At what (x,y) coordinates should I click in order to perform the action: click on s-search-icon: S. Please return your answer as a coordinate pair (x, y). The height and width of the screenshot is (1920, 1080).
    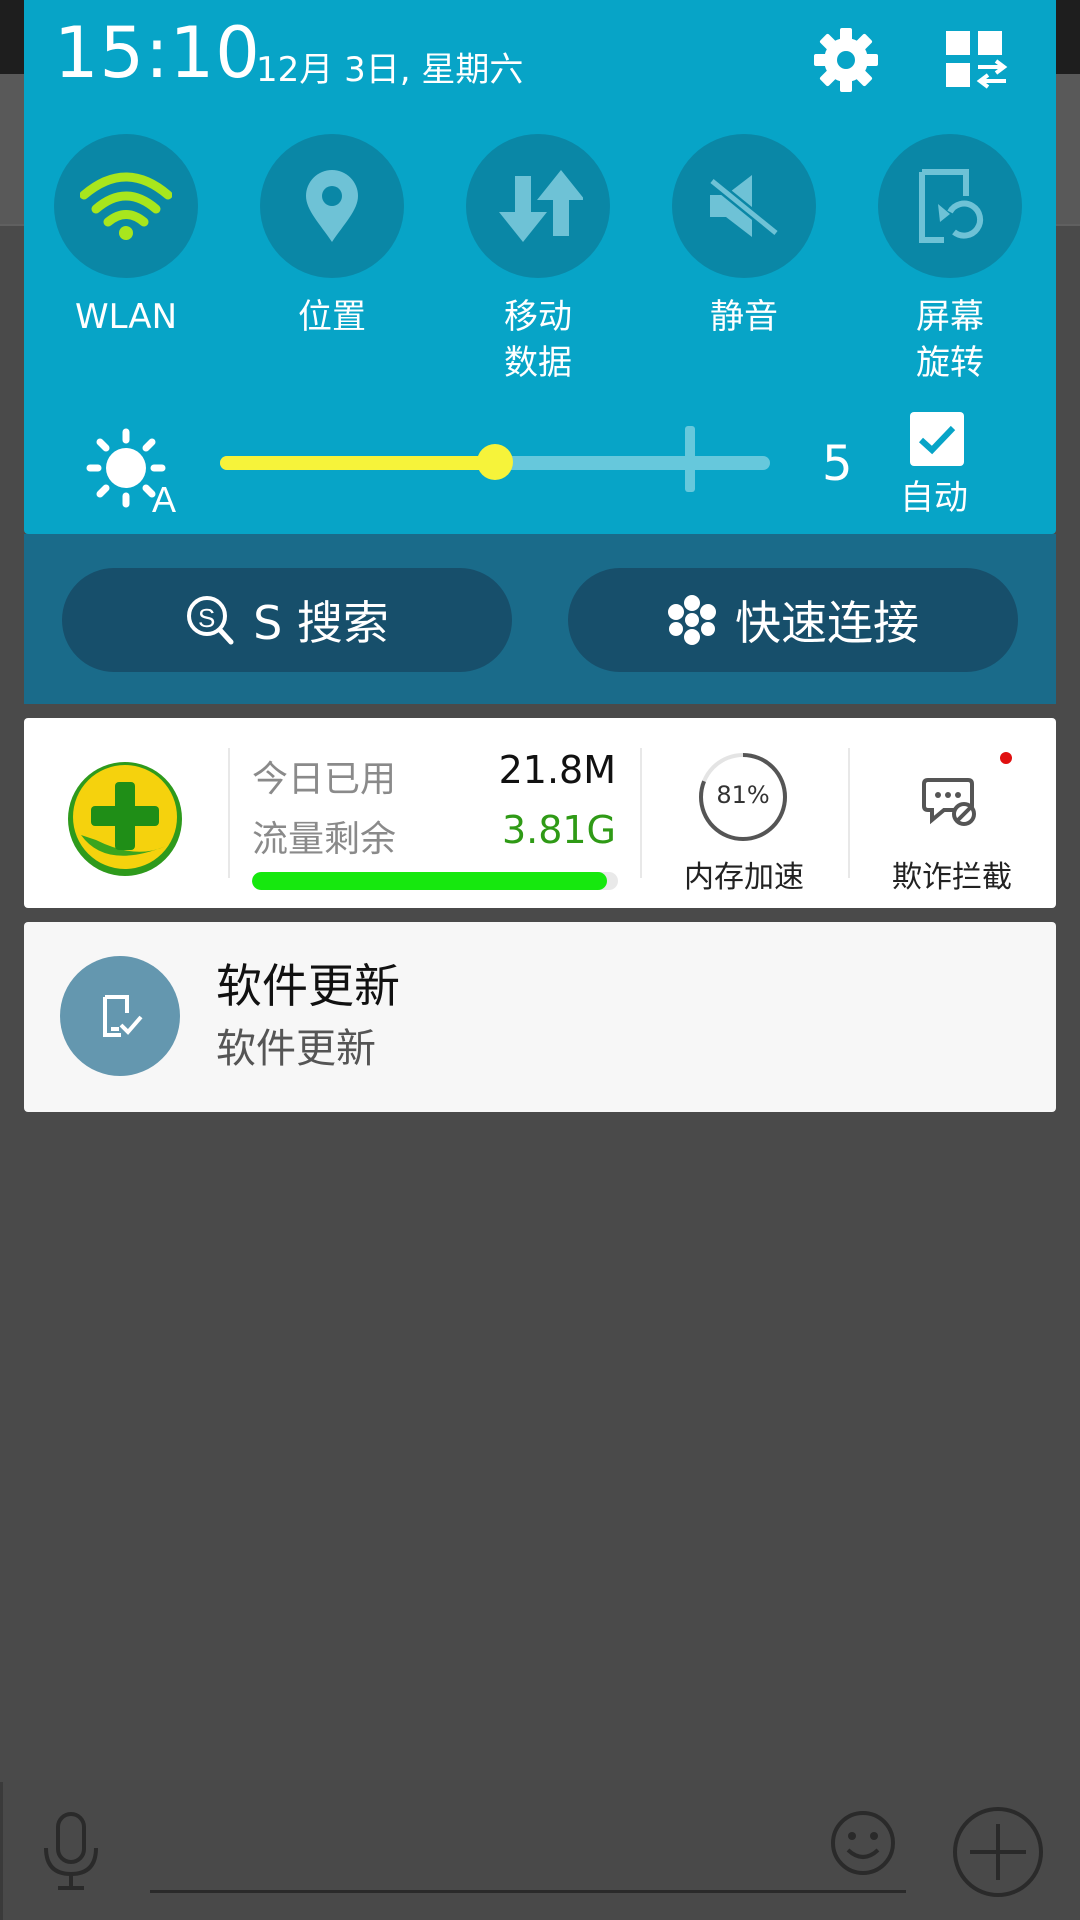
    Looking at the image, I should click on (210, 620).